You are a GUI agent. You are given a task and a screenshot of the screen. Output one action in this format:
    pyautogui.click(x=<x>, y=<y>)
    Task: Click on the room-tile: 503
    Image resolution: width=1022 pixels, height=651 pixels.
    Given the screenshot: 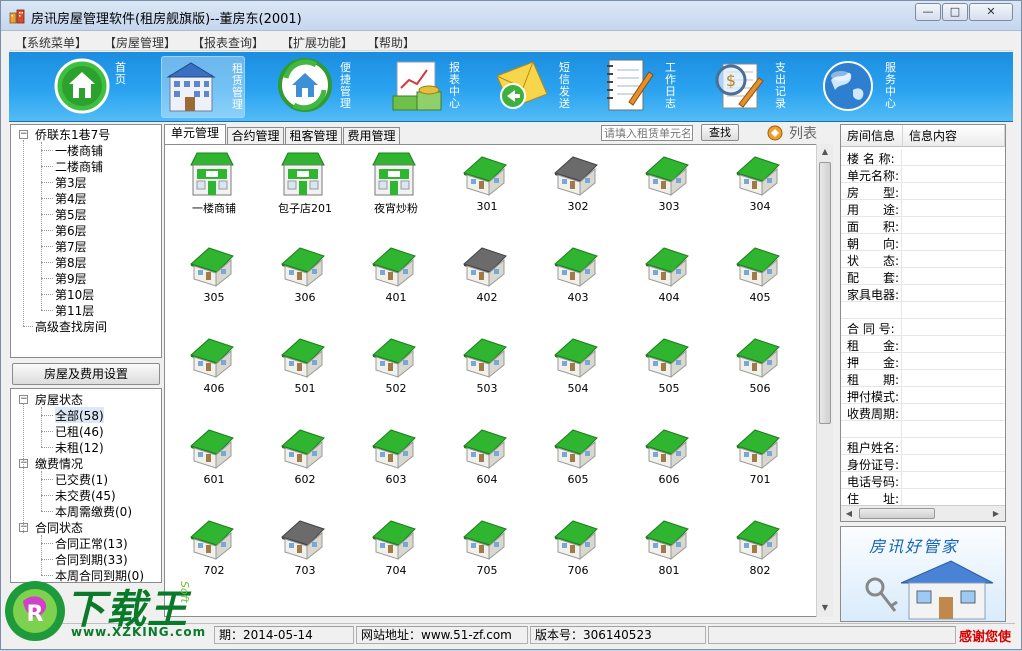 What is the action you would take?
    pyautogui.click(x=483, y=372)
    